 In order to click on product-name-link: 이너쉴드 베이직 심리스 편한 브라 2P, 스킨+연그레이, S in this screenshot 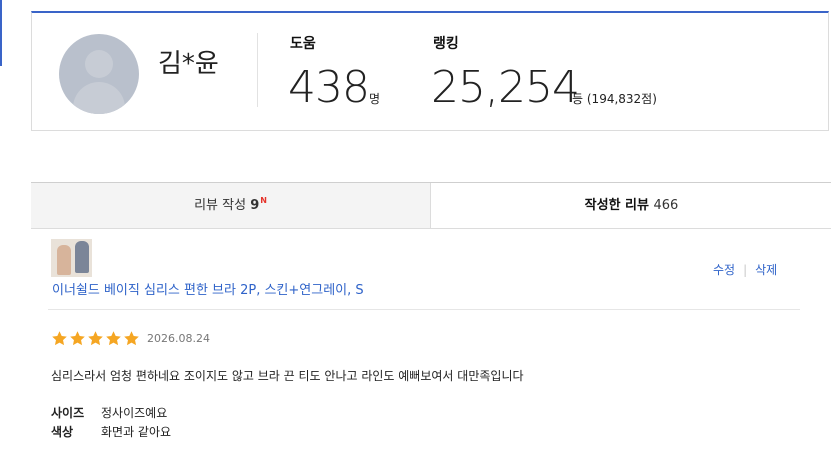, I will do `click(208, 288)`.